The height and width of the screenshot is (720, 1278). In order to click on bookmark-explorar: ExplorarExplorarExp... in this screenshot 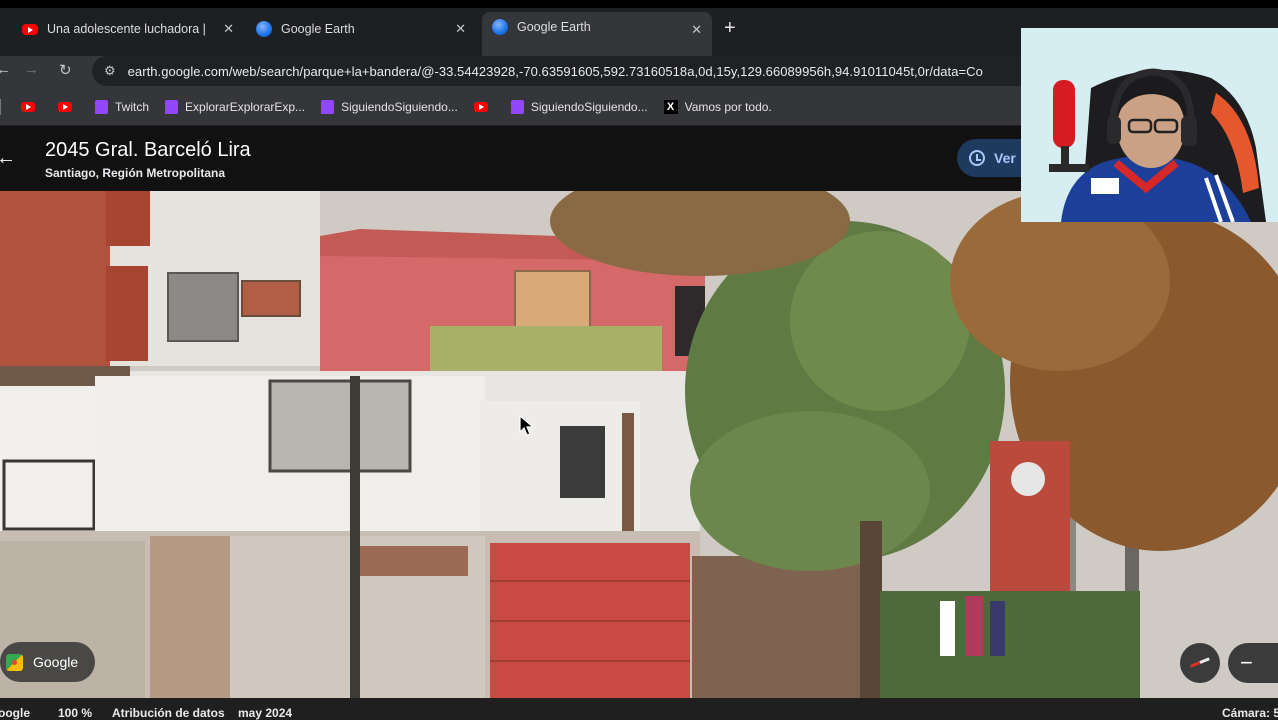, I will do `click(235, 106)`.